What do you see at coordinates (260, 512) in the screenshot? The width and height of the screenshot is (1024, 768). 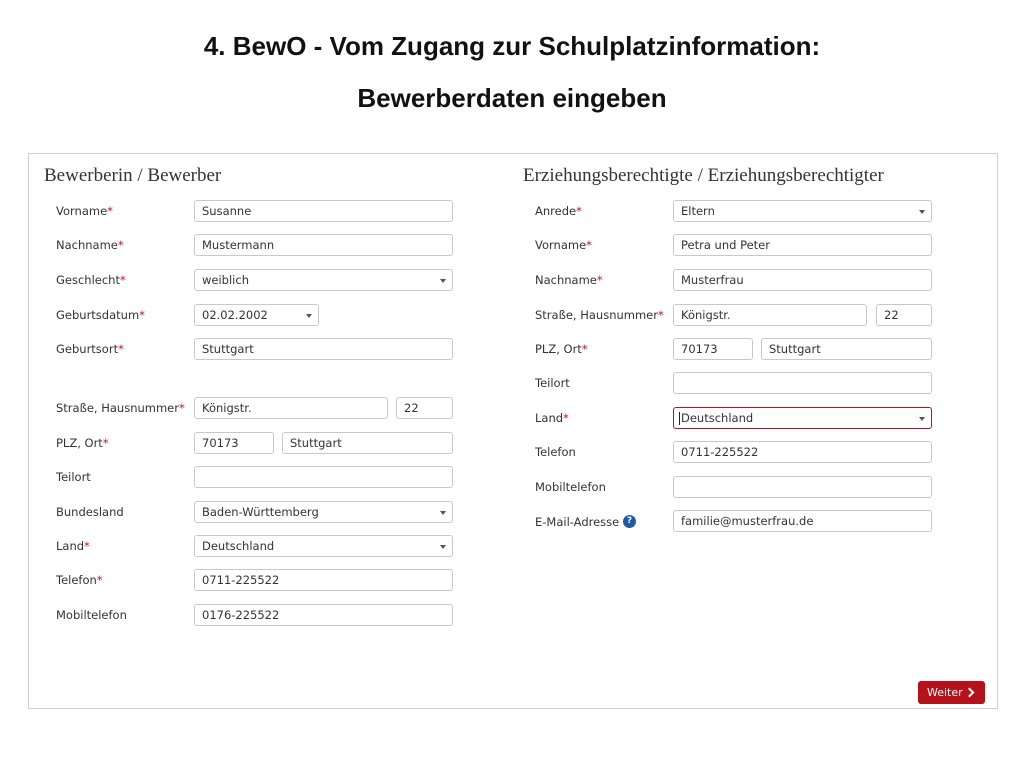 I see `applicant-bundesland-value: Baden-Württemberg` at bounding box center [260, 512].